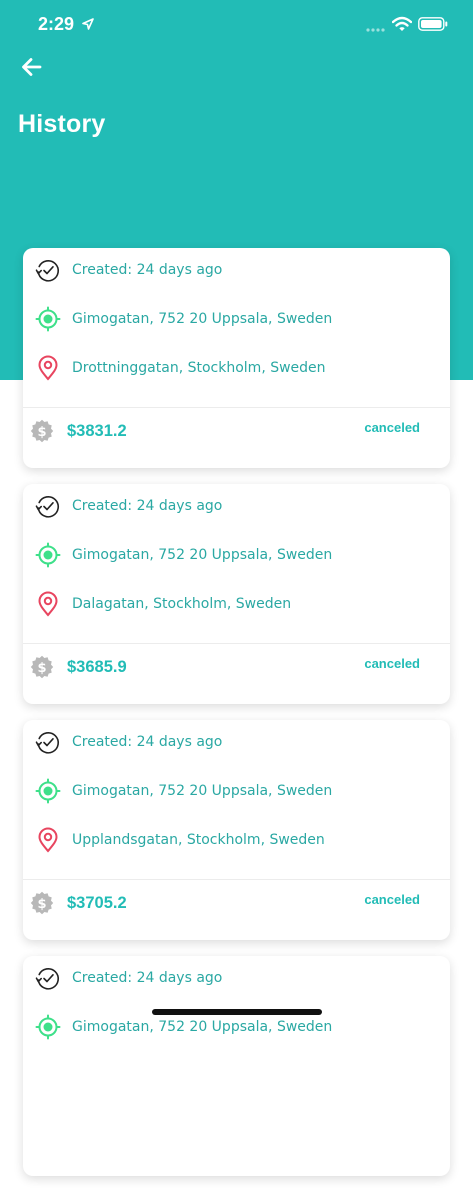  I want to click on dropoff-row: Drottninggatan, Stockholm, Sweden, so click(180, 368).